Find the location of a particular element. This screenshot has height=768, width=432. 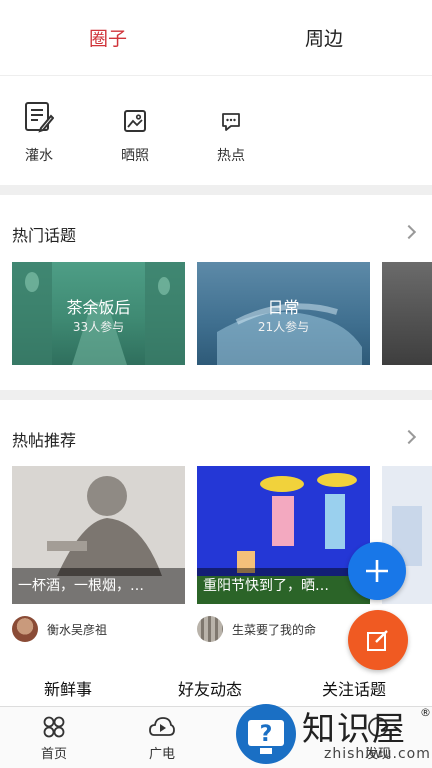

quick-action-photo: 晒照 is located at coordinates (135, 121).